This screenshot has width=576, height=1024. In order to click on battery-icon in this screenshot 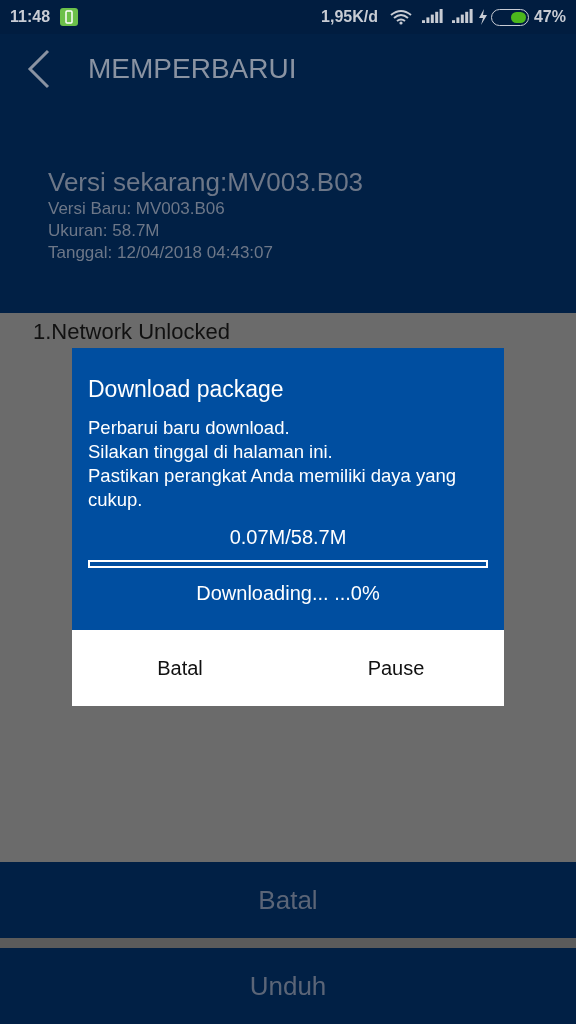, I will do `click(69, 17)`.